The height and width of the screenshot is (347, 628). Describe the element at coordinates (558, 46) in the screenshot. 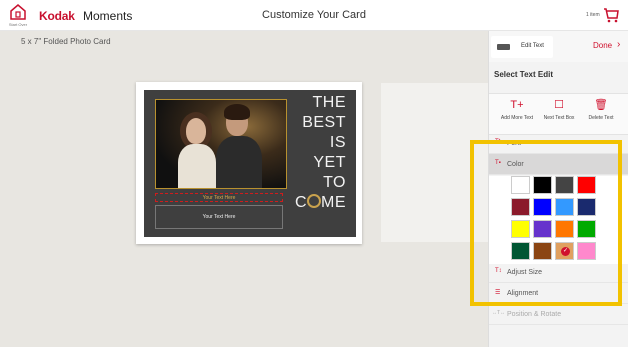

I see `panel-header: Edit Text Done ›` at that location.